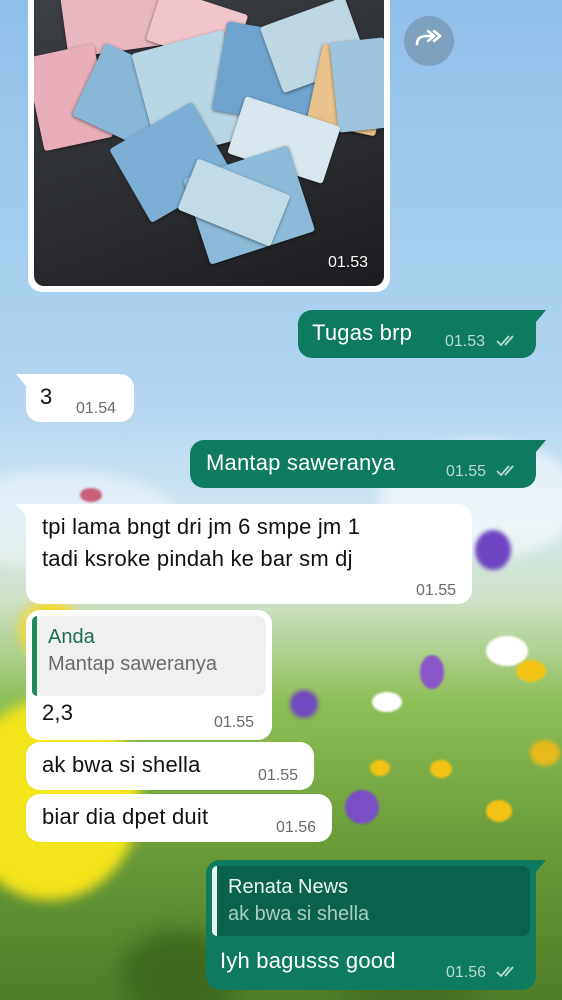  I want to click on message-text: Mantap saweranya, so click(301, 462).